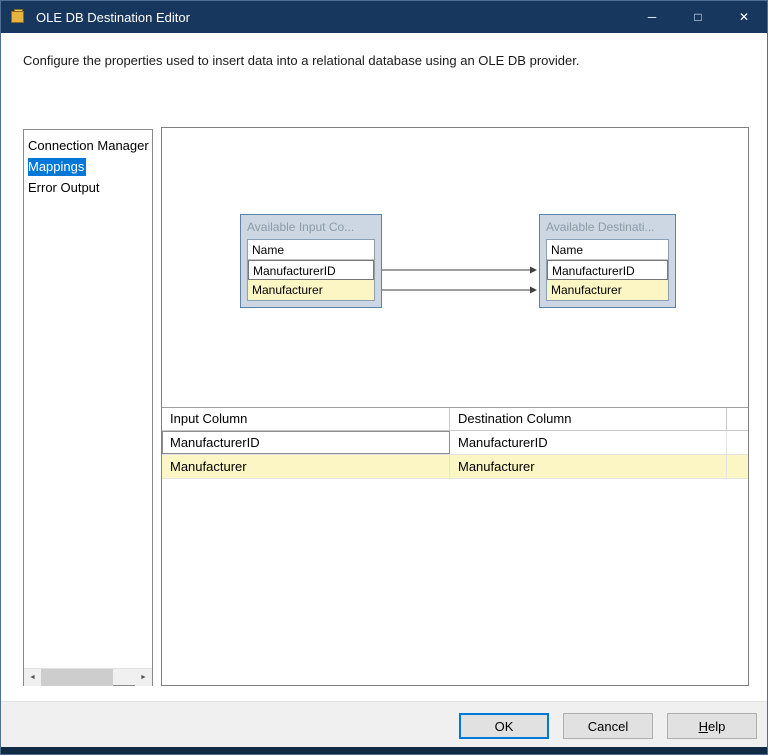 This screenshot has width=768, height=755. I want to click on grid-cell-input-manufacturer: Manufacturer, so click(306, 466).